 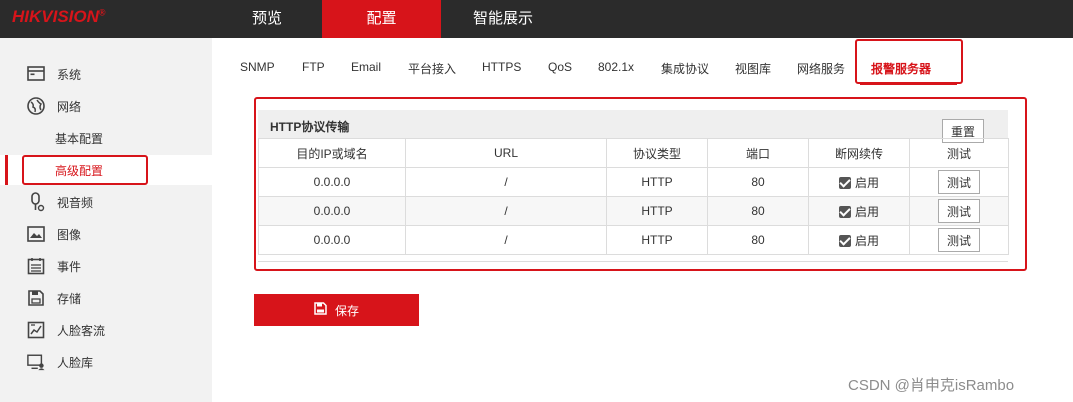 I want to click on highlight-alarm-server-tab, so click(x=909, y=61).